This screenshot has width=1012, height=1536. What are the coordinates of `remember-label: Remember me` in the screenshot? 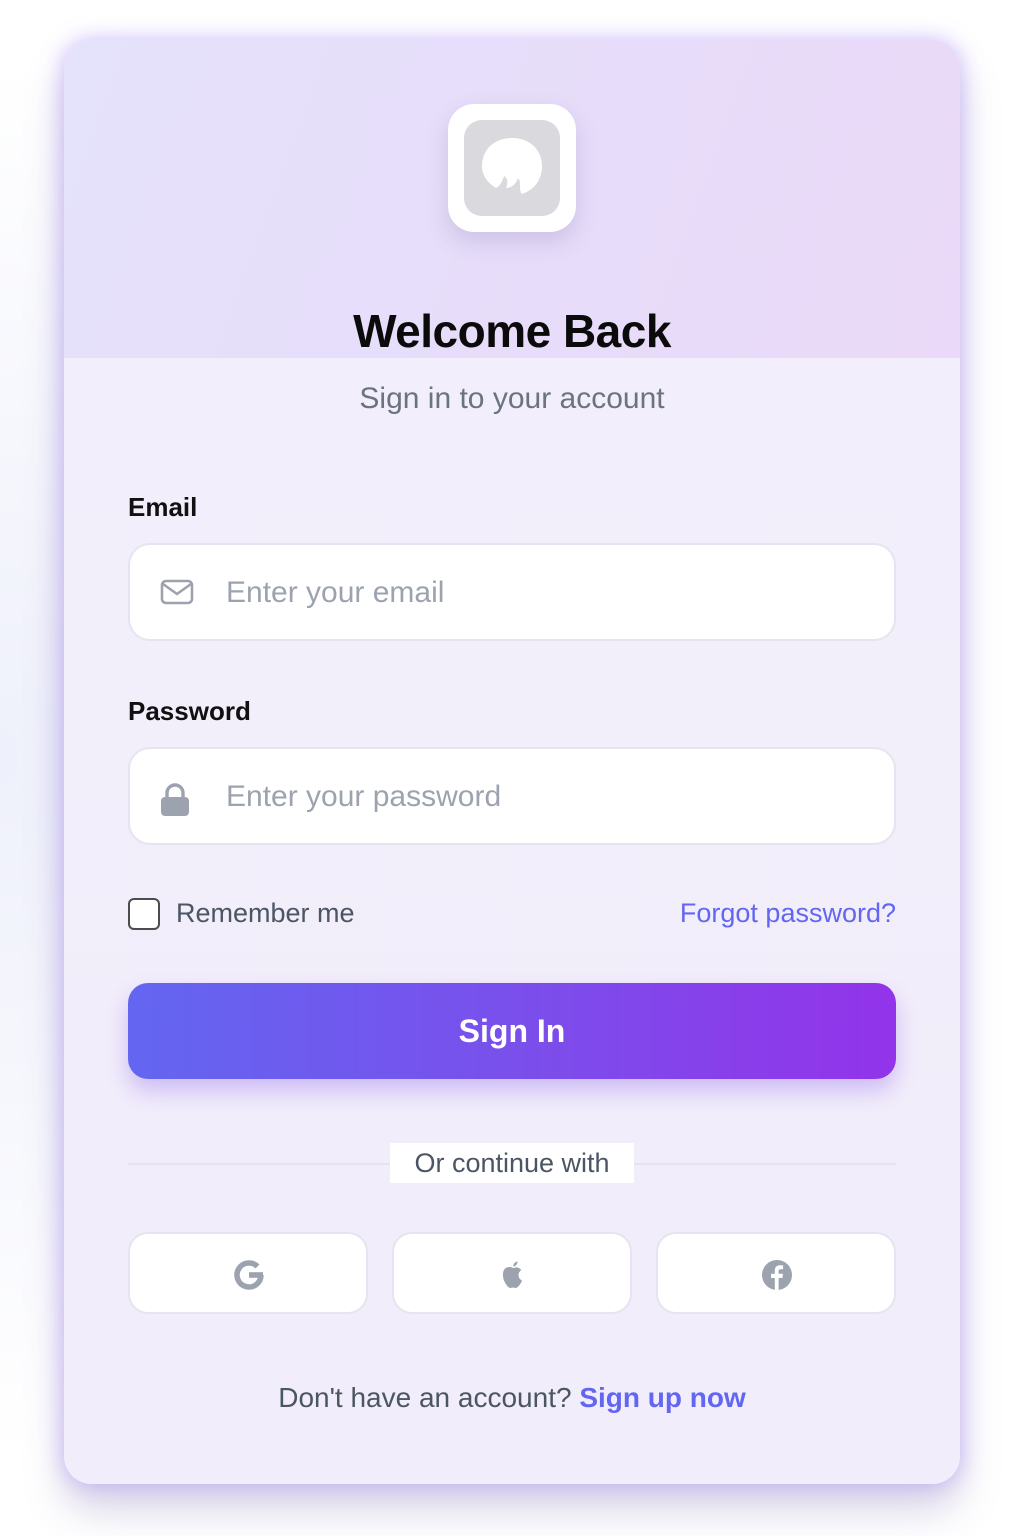 It's located at (265, 913).